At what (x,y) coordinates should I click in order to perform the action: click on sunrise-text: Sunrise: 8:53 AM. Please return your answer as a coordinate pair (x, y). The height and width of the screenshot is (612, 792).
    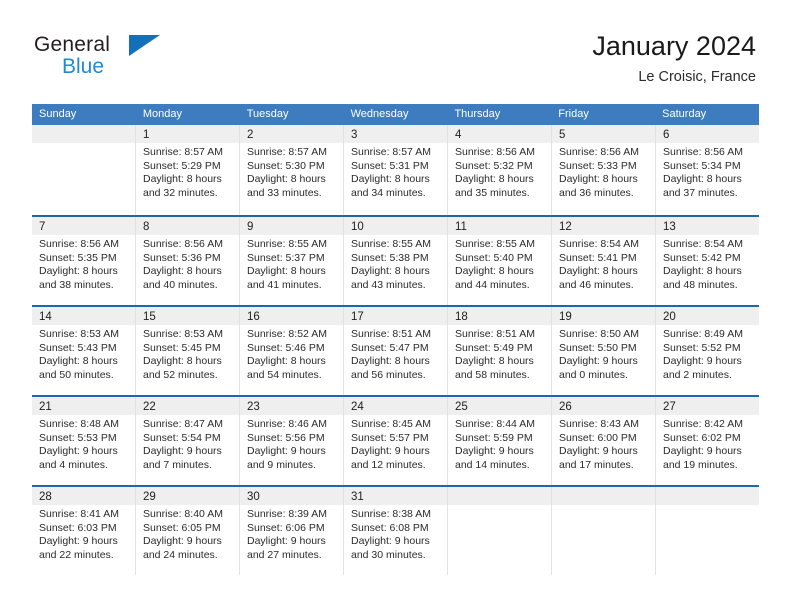
    Looking at the image, I should click on (79, 334).